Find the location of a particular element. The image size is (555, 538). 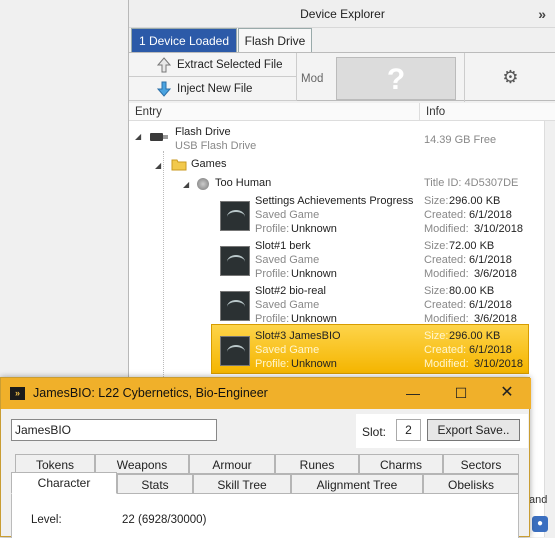

column-header-entry: Entry is located at coordinates (274, 112).